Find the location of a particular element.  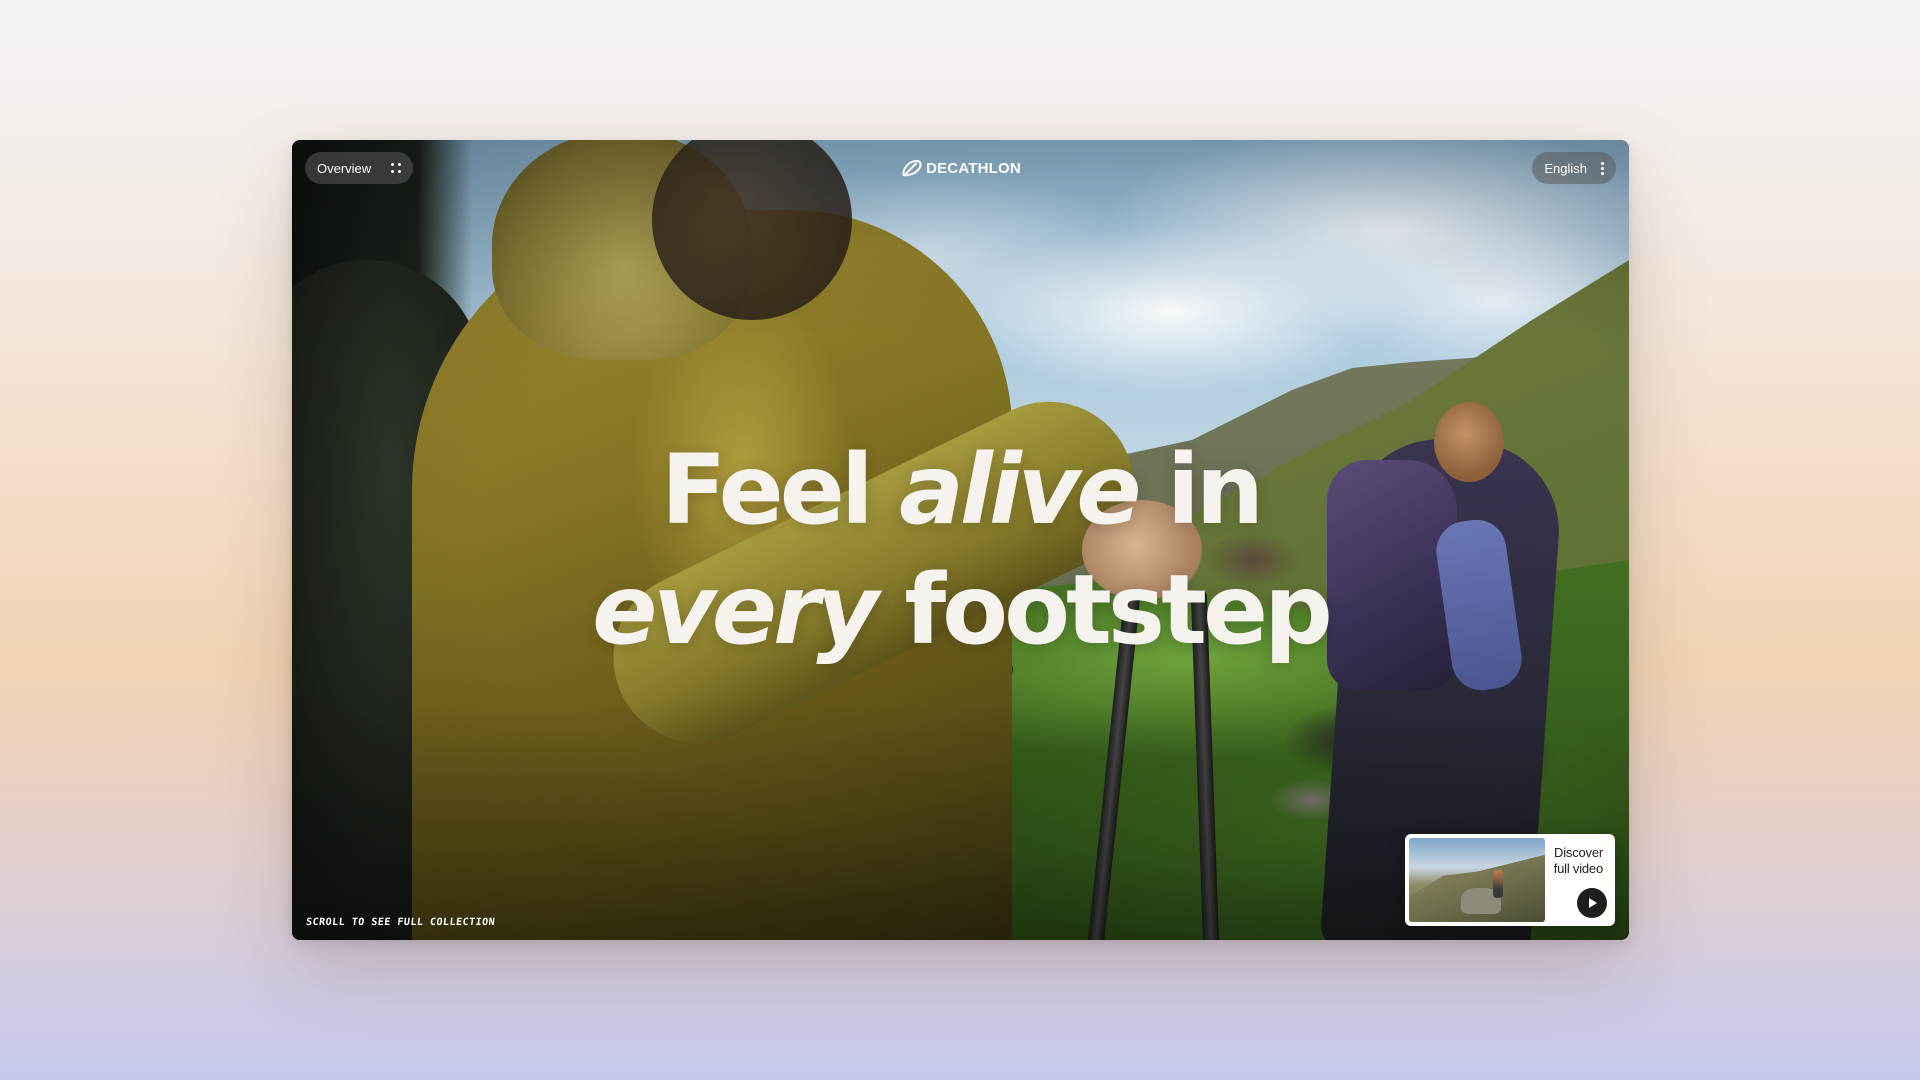

scroll-hint: Scroll to see full collection is located at coordinates (400, 922).